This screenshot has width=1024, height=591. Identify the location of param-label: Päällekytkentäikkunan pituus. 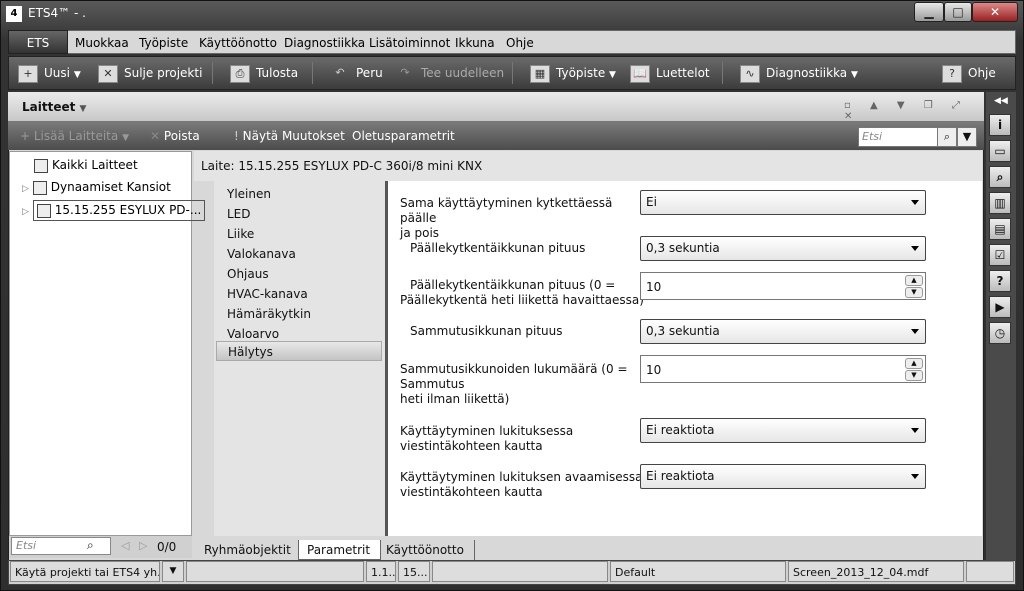
(498, 248).